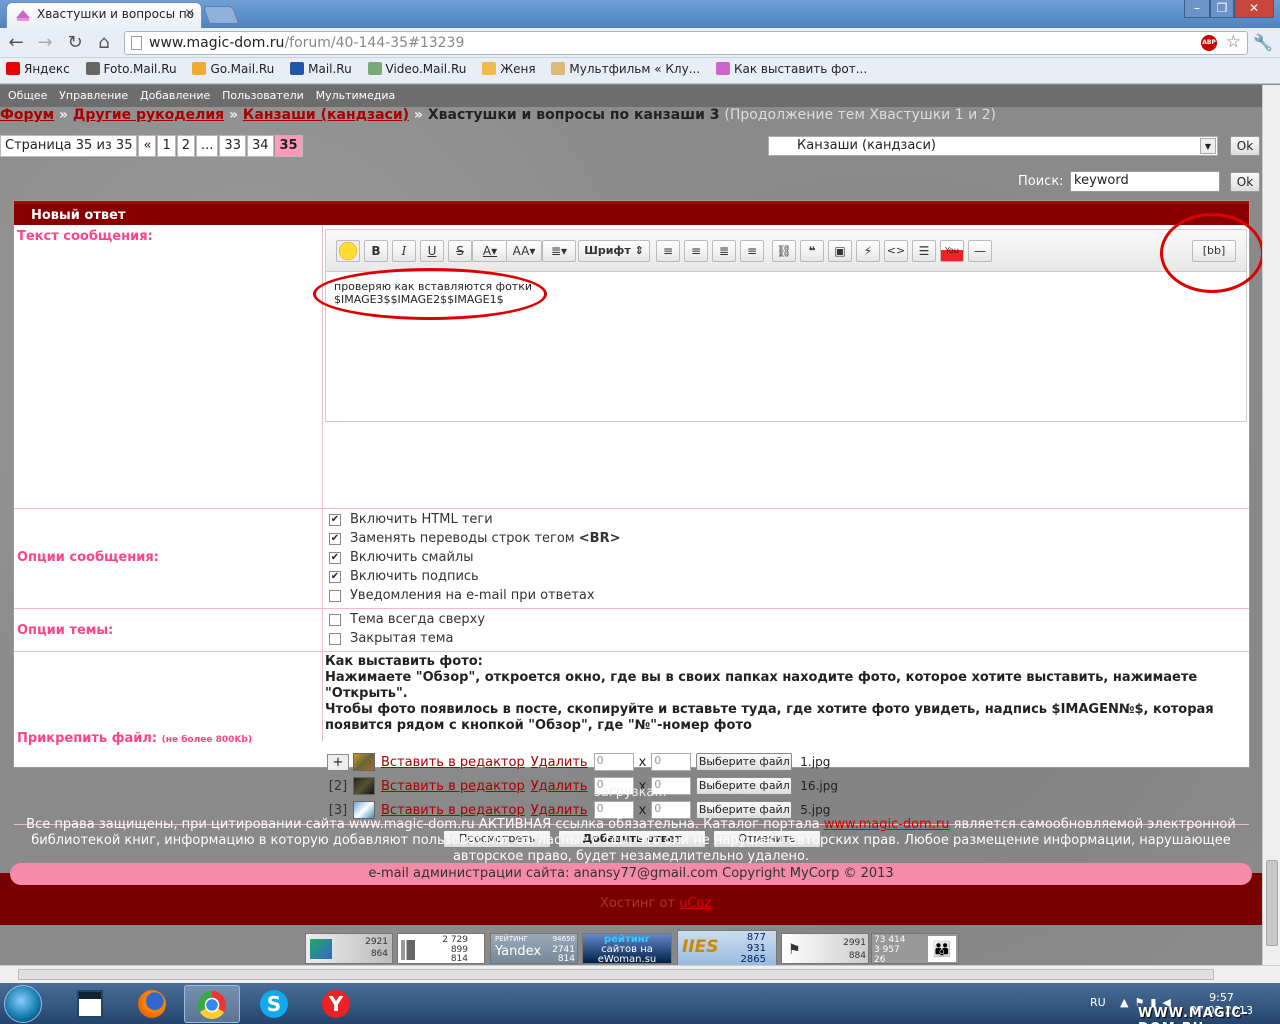  I want to click on counter-badge: 73 414 3 957 26 👪, so click(915, 949).